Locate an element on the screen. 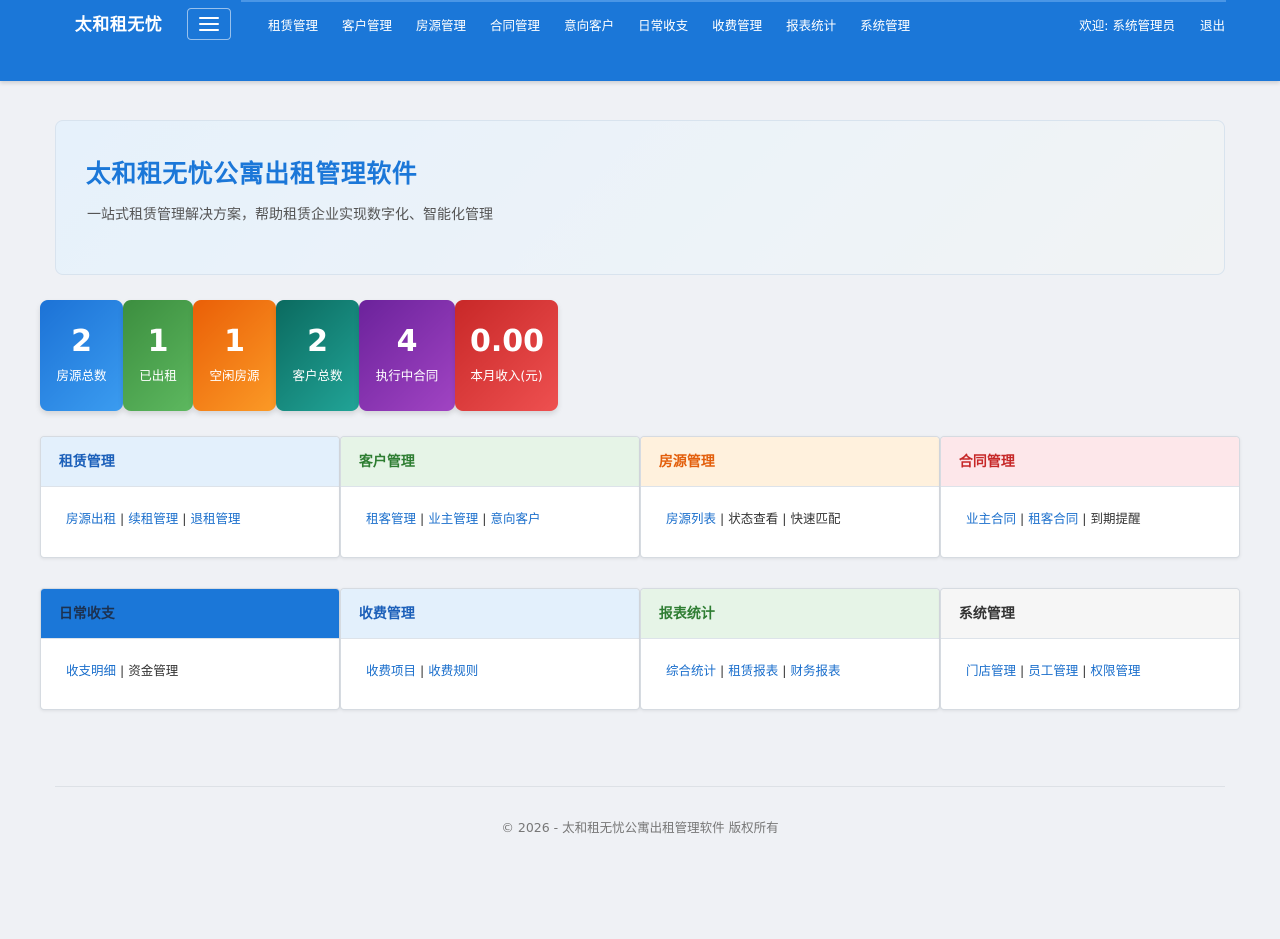 The image size is (1280, 939). module-link: 收费规则 is located at coordinates (453, 670).